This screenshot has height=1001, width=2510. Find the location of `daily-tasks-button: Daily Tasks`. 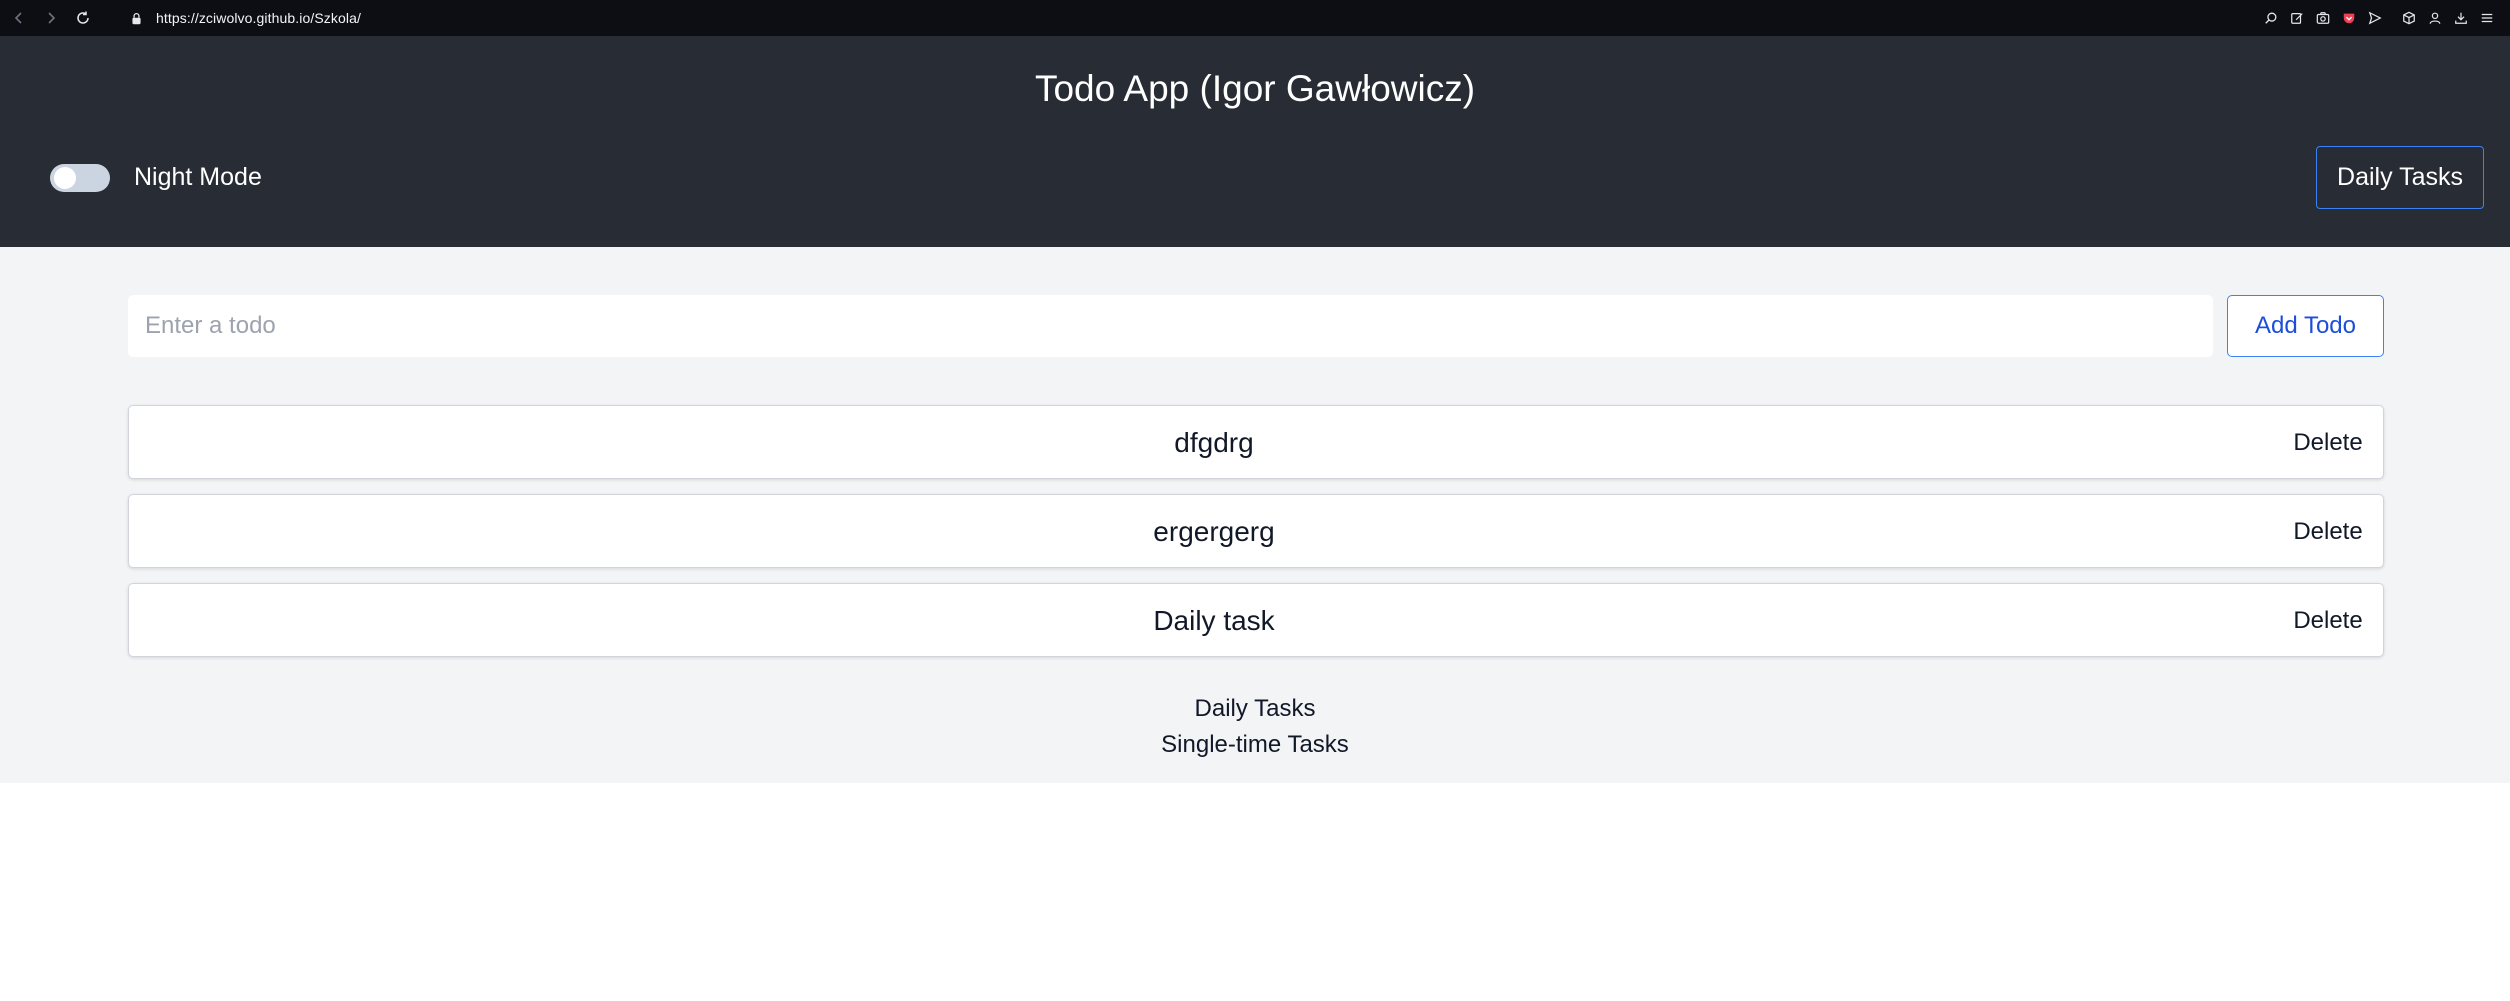

daily-tasks-button: Daily Tasks is located at coordinates (2400, 177).